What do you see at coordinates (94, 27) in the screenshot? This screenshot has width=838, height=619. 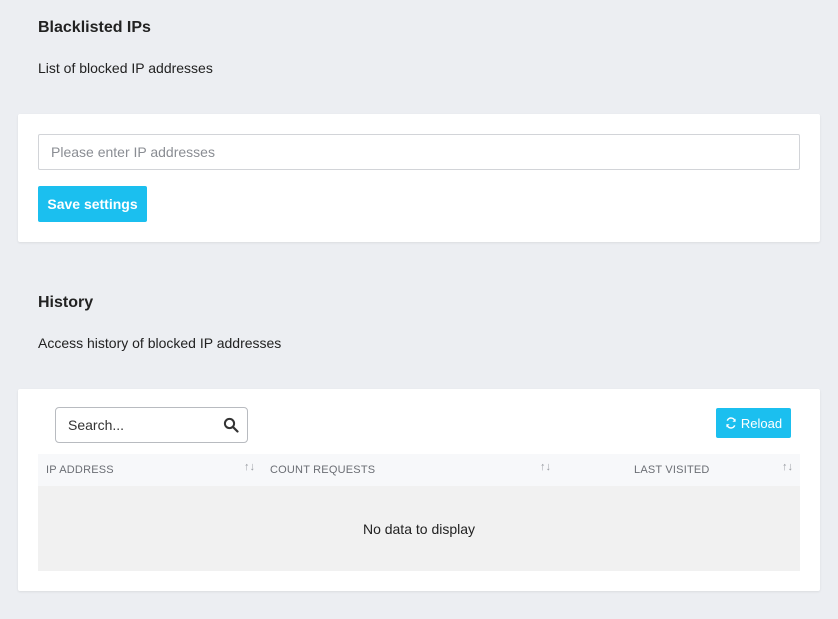 I see `blacklist-title: Blacklisted IPs` at bounding box center [94, 27].